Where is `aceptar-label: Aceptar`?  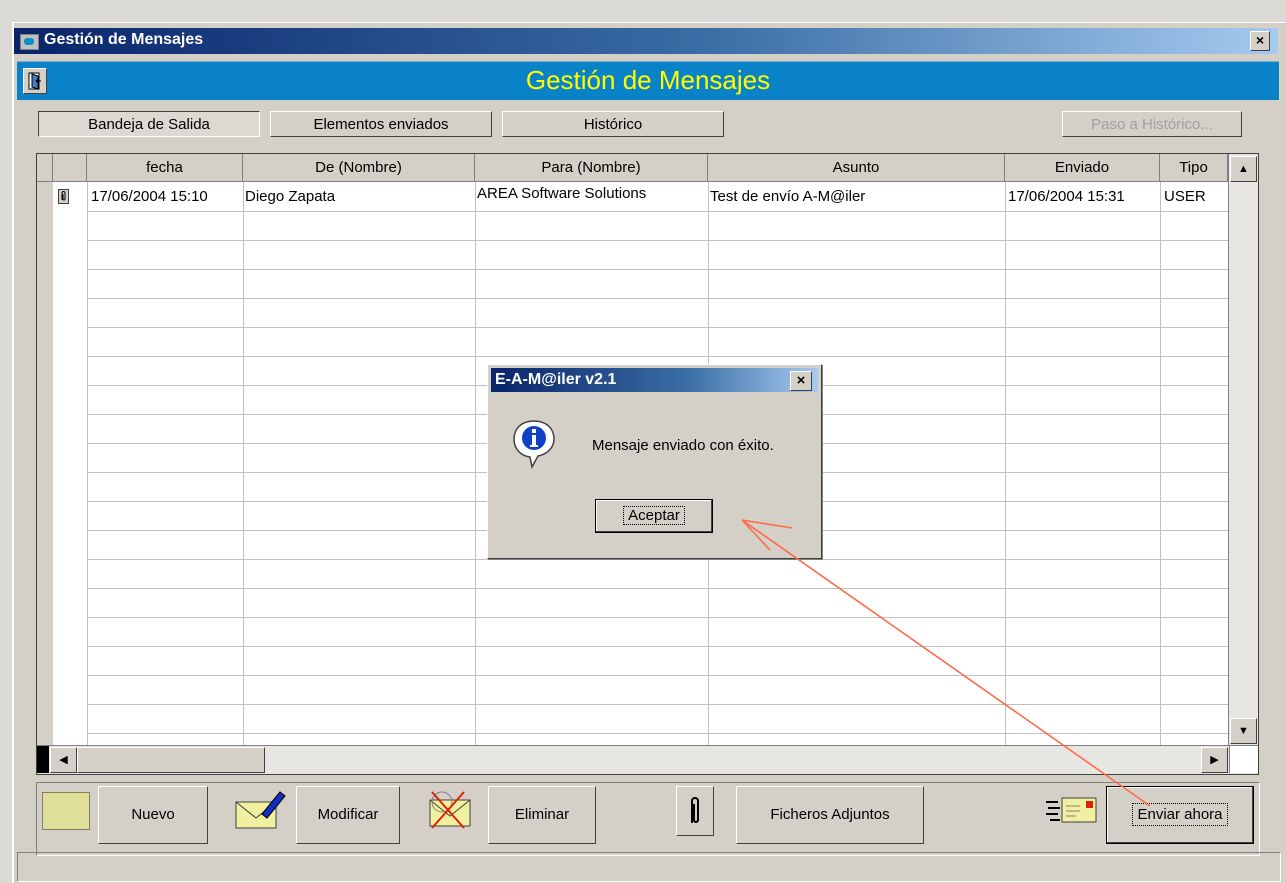 aceptar-label: Aceptar is located at coordinates (654, 515).